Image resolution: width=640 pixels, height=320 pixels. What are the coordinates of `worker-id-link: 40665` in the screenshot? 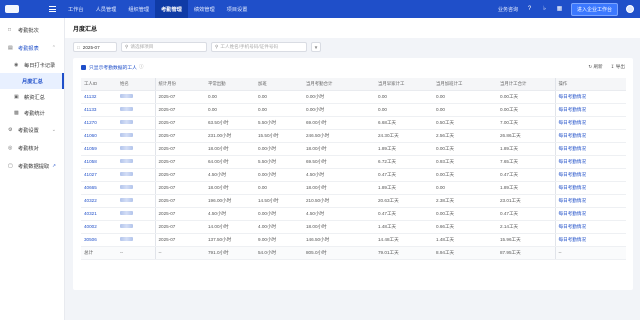 It's located at (99, 188).